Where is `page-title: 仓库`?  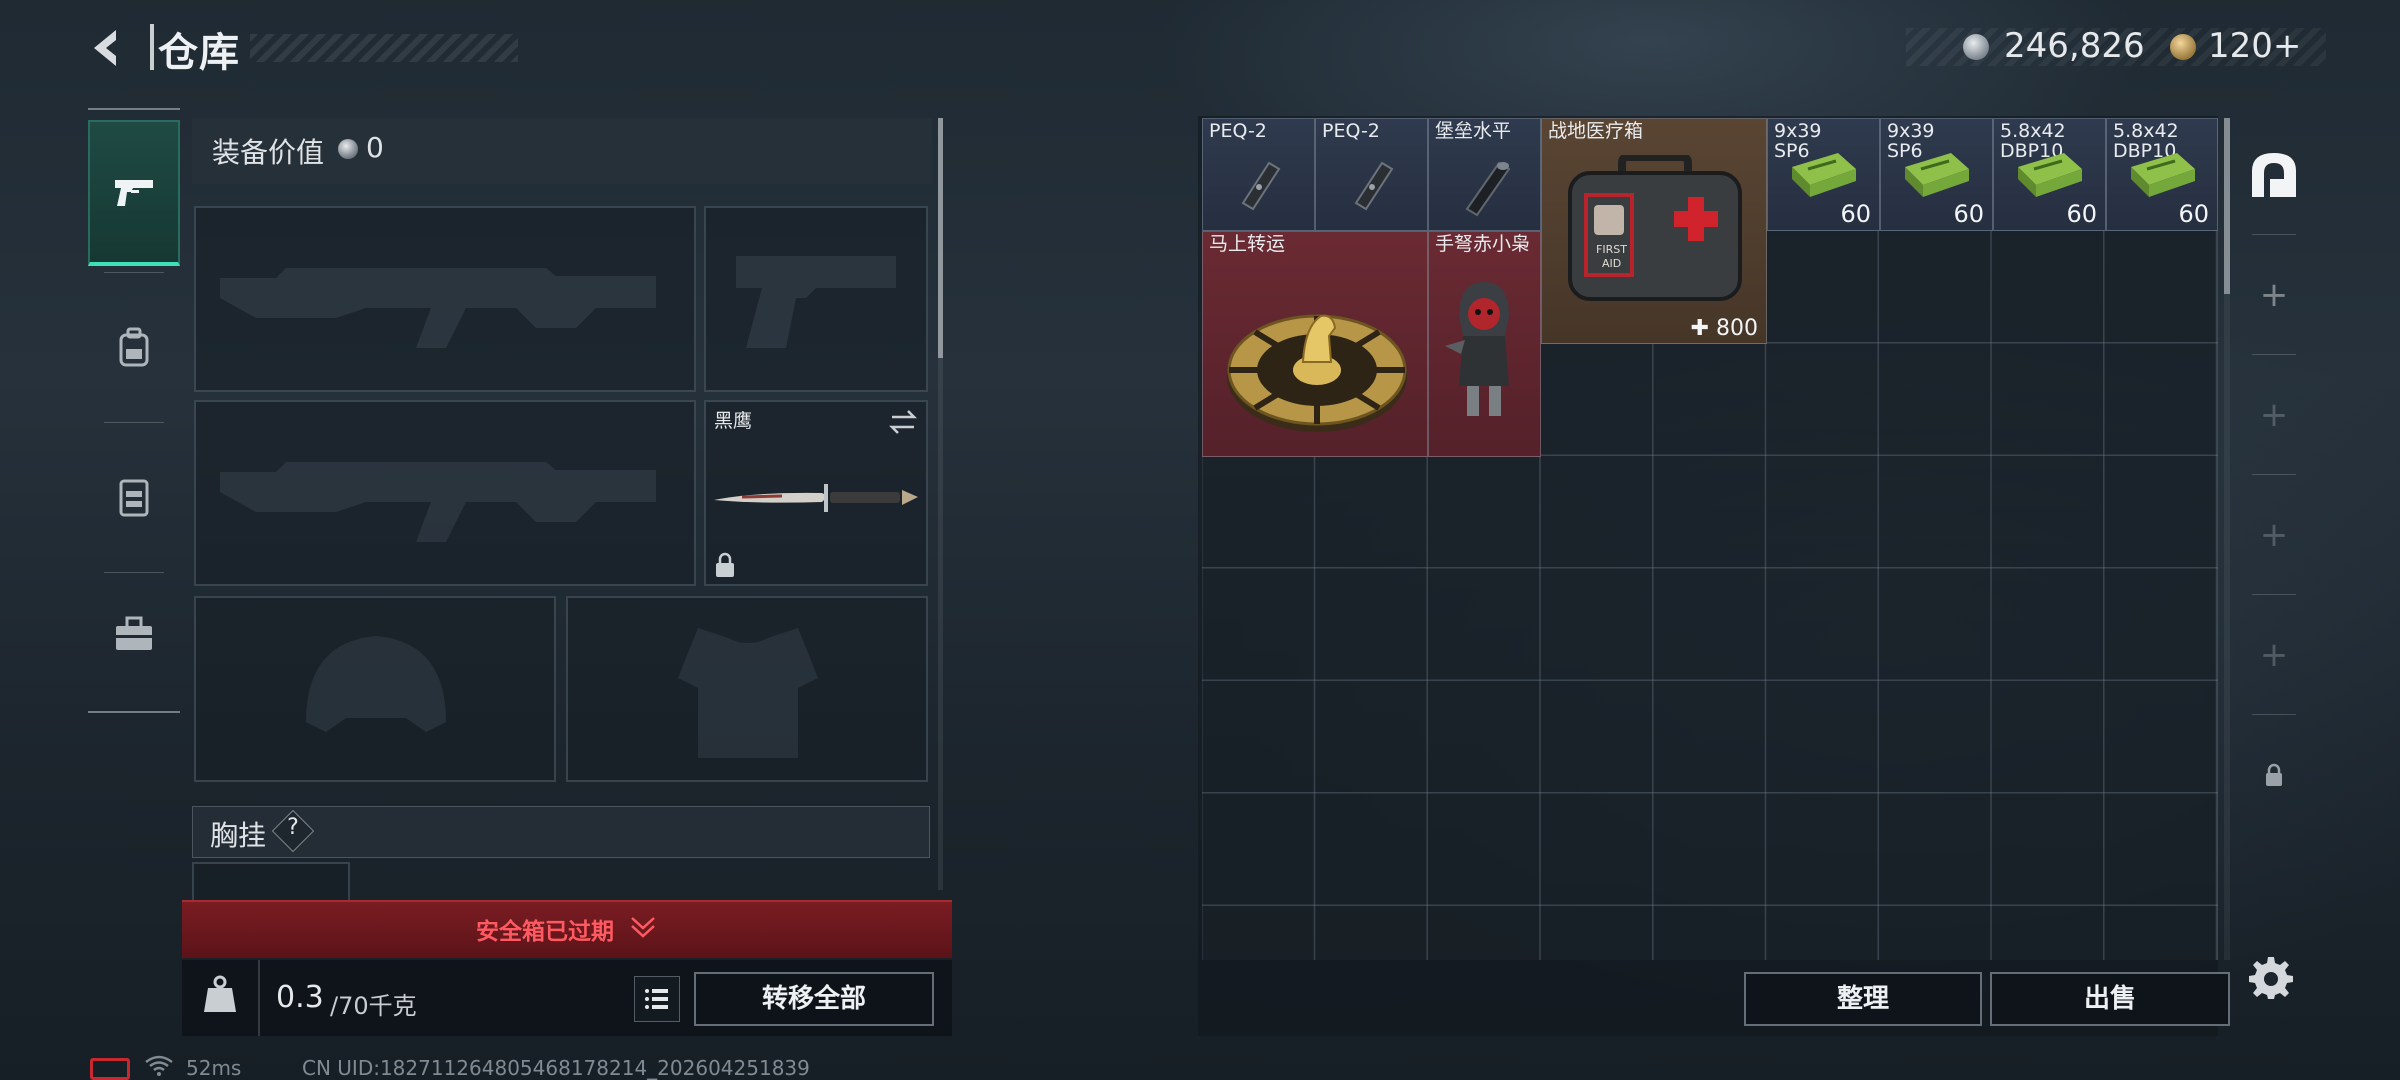
page-title: 仓库 is located at coordinates (199, 53).